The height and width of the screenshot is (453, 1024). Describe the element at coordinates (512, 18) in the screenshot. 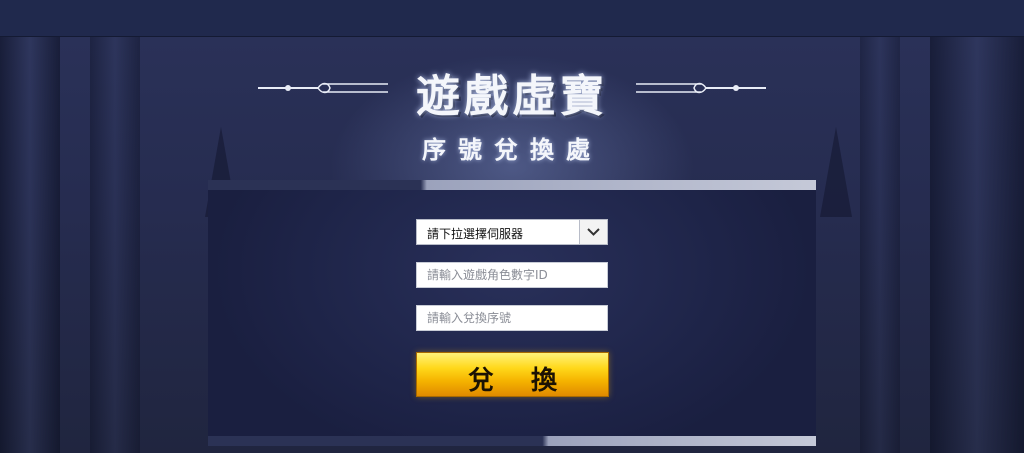

I see `top-bar` at that location.